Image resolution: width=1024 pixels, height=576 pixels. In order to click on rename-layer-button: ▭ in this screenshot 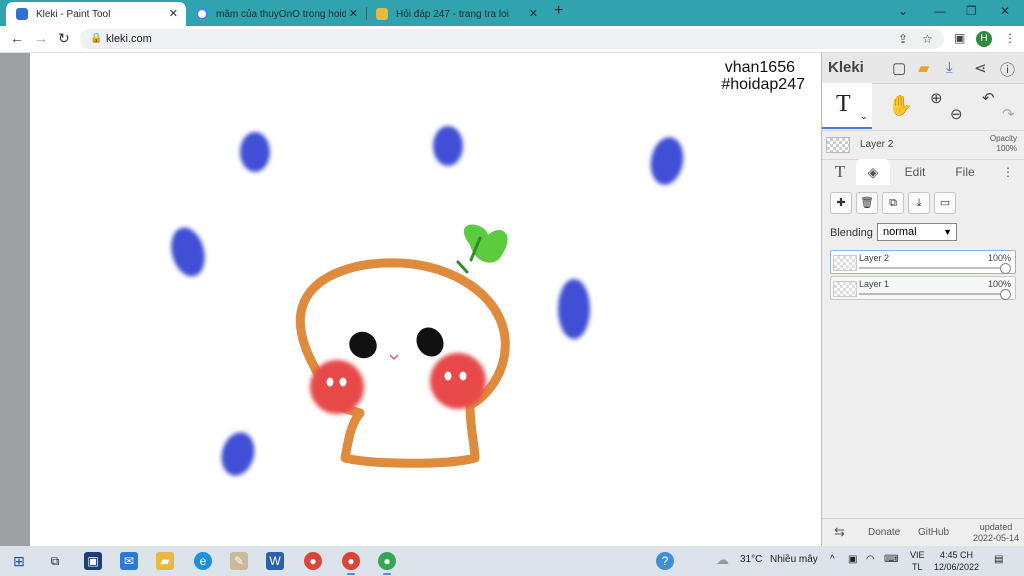, I will do `click(945, 203)`.